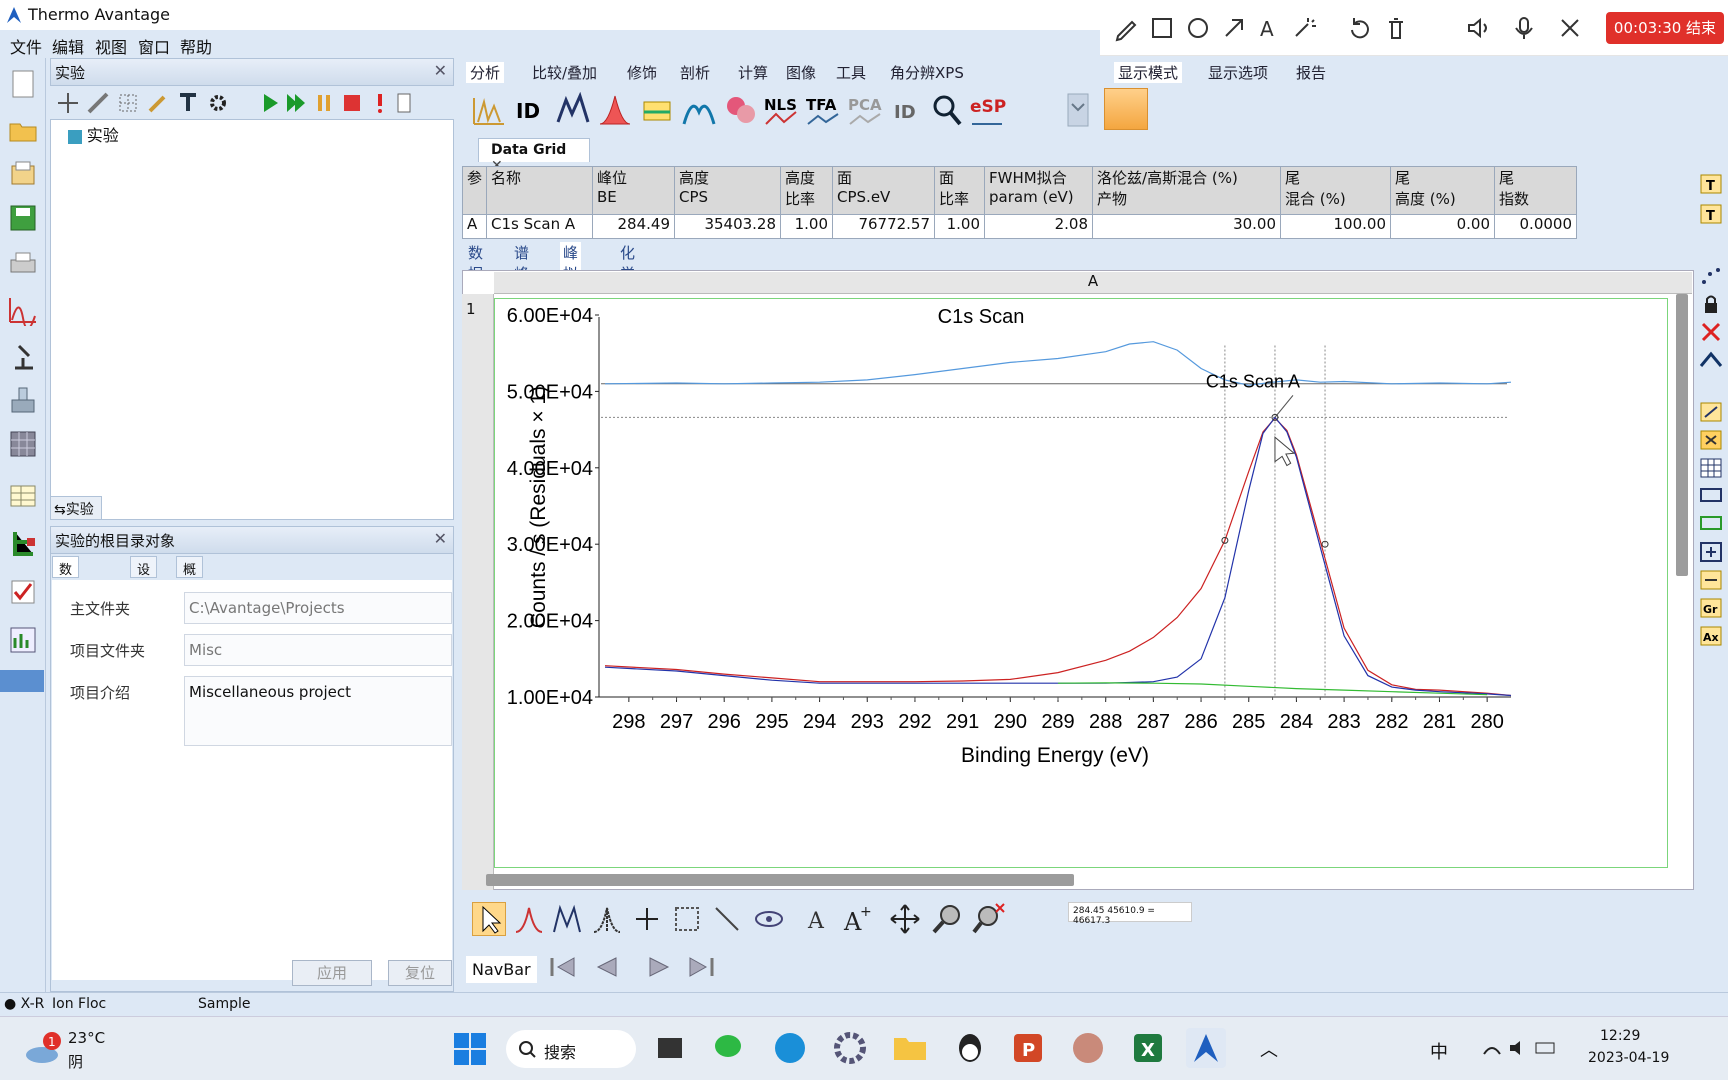  What do you see at coordinates (1078, 110) in the screenshot?
I see `ribbon-scroll-icon` at bounding box center [1078, 110].